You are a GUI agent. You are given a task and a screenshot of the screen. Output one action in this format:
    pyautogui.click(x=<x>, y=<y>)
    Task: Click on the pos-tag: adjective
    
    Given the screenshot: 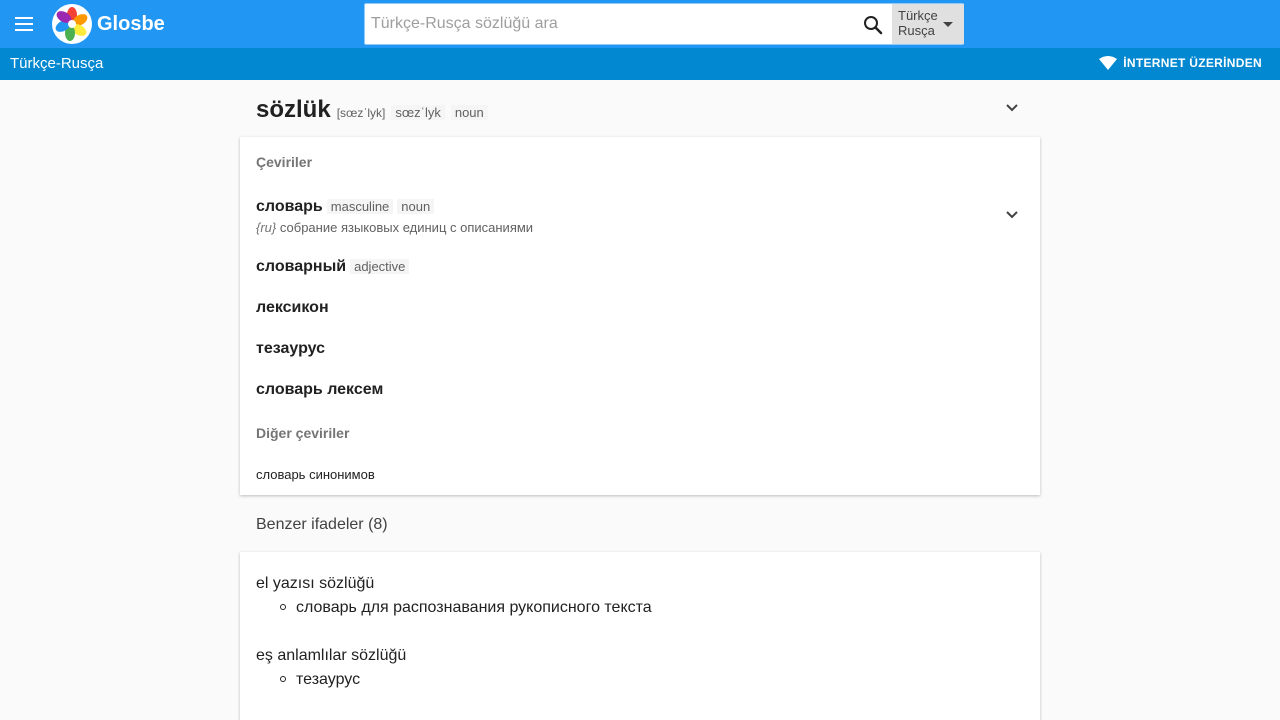 What is the action you would take?
    pyautogui.click(x=380, y=266)
    